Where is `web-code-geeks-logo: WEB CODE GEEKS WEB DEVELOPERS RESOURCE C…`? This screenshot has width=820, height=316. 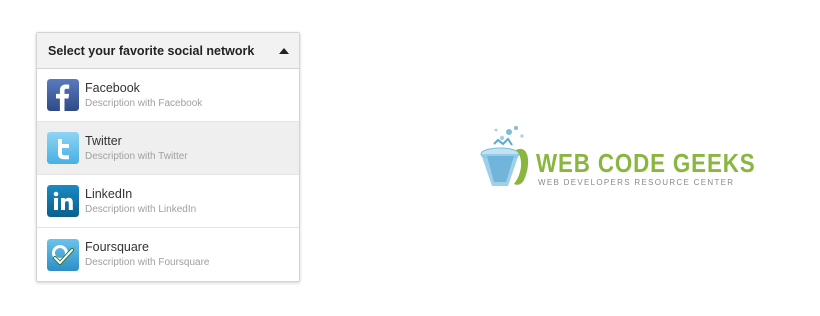
web-code-geeks-logo: WEB CODE GEEKS WEB DEVELOPERS RESOURCE C… is located at coordinates (616, 157).